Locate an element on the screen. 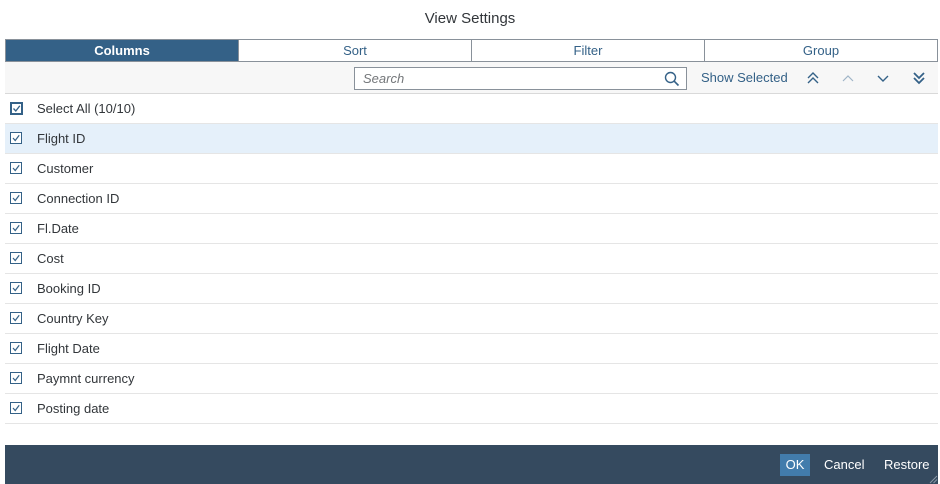 Image resolution: width=940 pixels, height=484 pixels. column-label: Cost is located at coordinates (50, 258).